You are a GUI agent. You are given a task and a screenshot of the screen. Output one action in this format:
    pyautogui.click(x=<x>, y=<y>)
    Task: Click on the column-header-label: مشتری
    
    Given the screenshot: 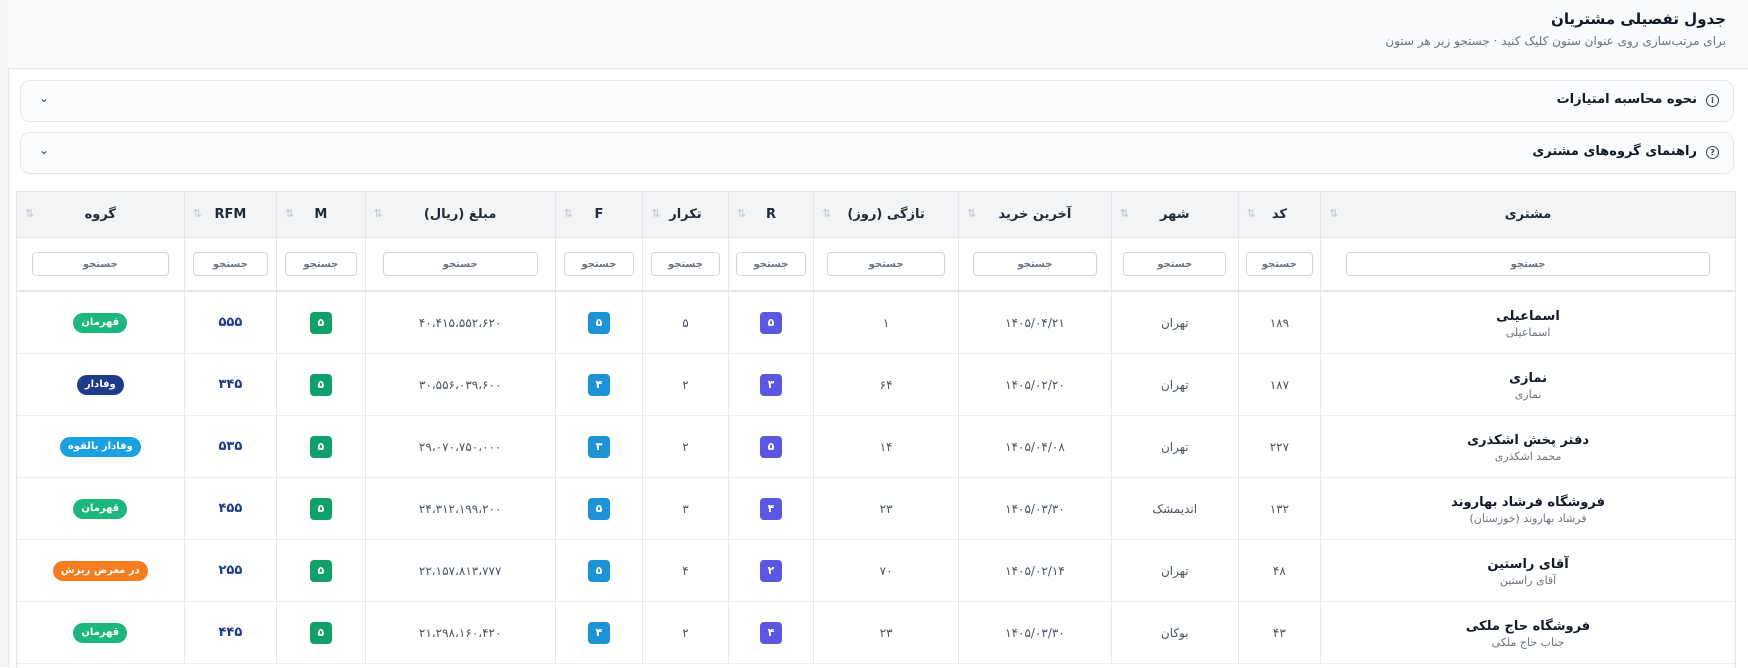 What is the action you would take?
    pyautogui.click(x=1528, y=214)
    